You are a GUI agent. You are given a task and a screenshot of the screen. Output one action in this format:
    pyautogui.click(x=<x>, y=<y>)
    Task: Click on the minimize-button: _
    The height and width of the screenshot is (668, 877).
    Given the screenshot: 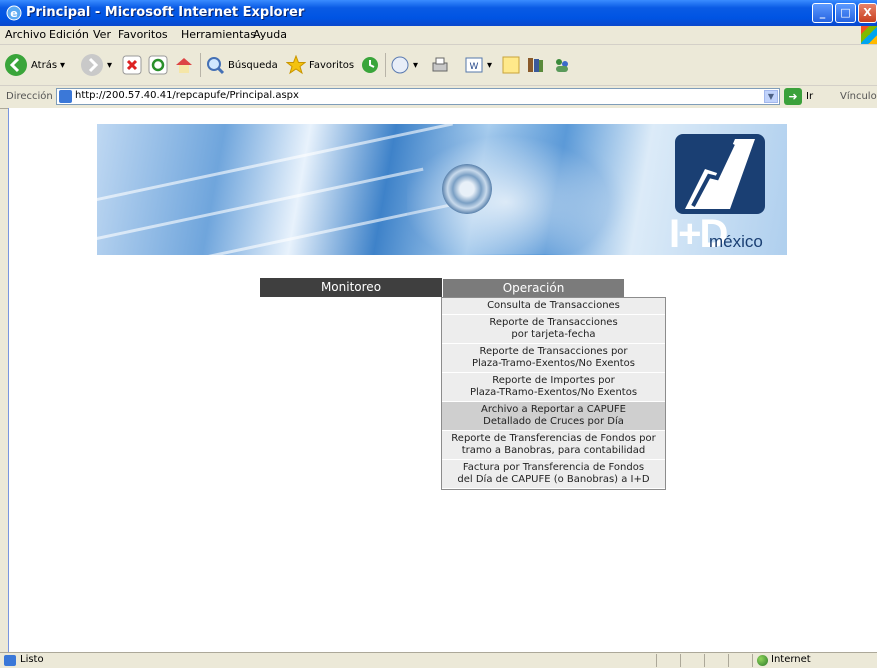 What is the action you would take?
    pyautogui.click(x=822, y=13)
    